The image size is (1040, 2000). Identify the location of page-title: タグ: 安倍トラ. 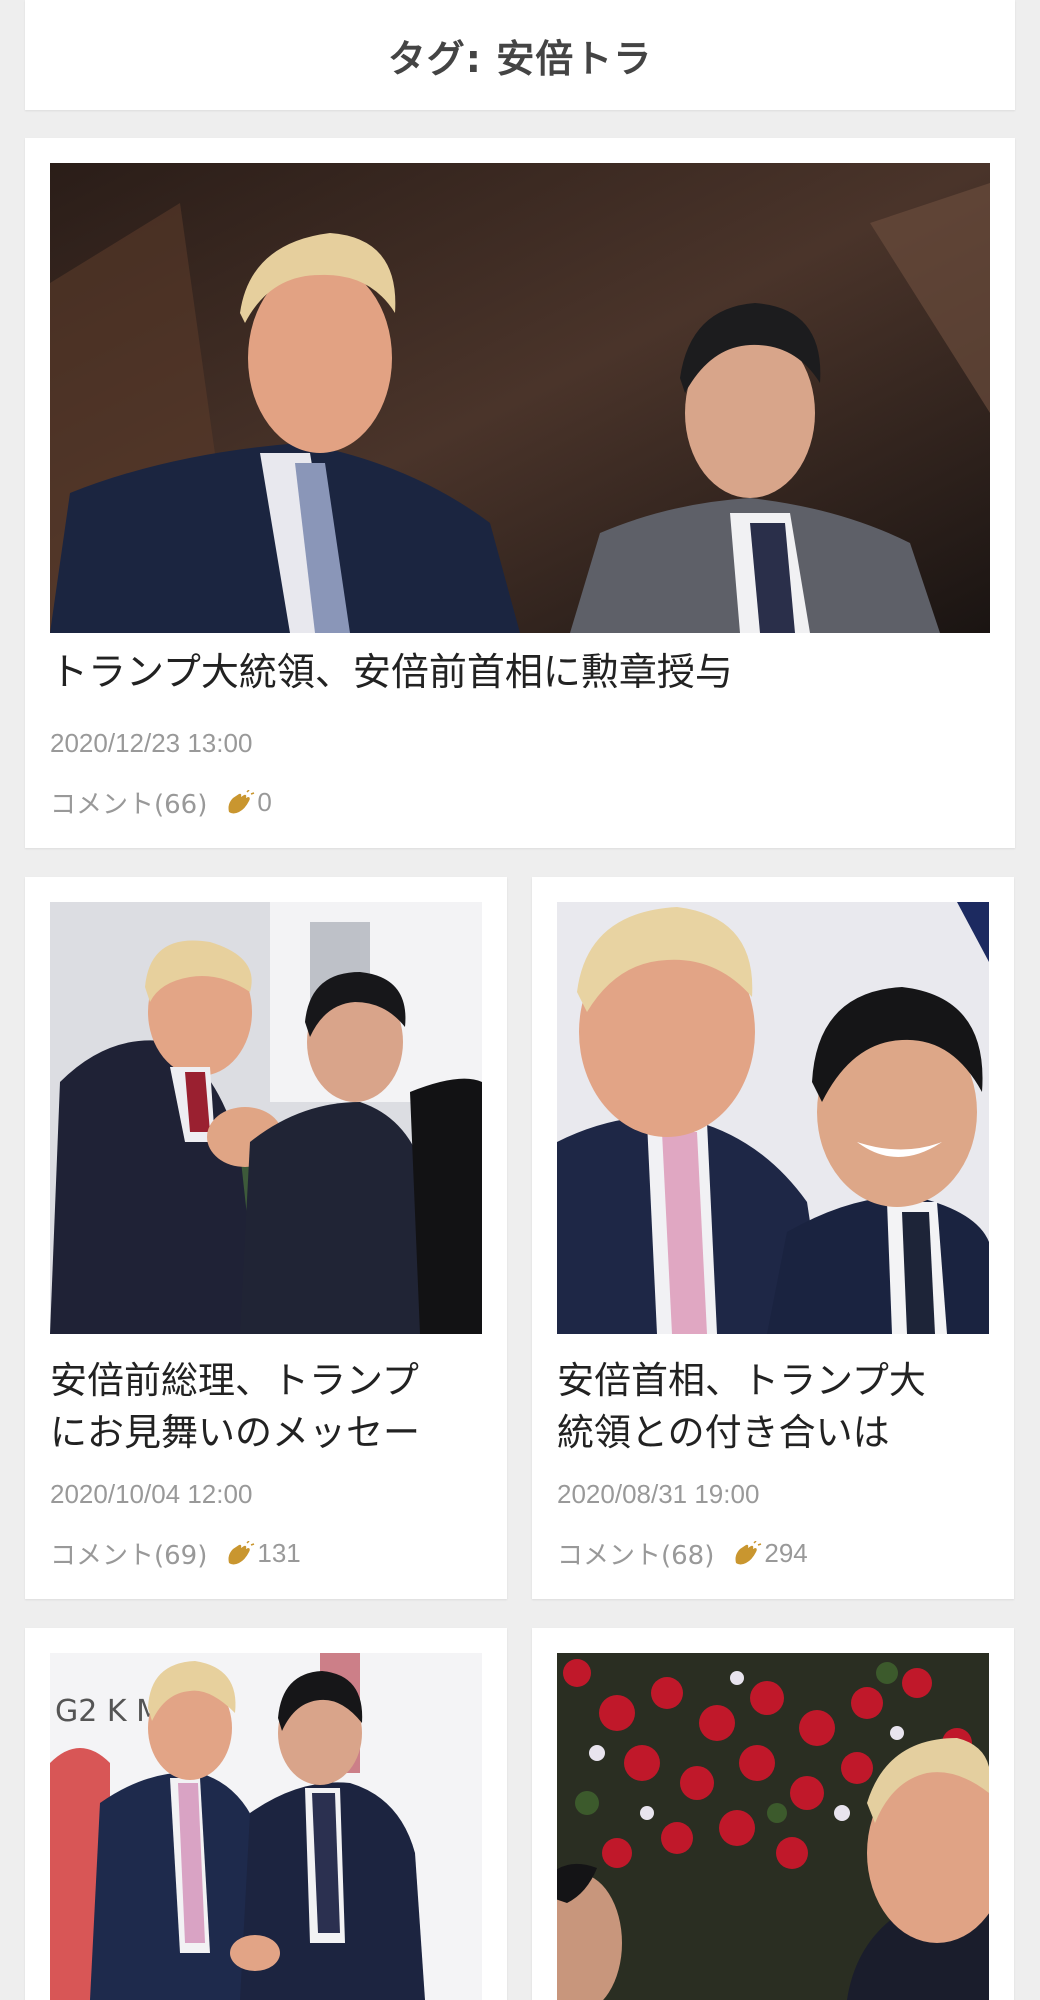
(520, 58).